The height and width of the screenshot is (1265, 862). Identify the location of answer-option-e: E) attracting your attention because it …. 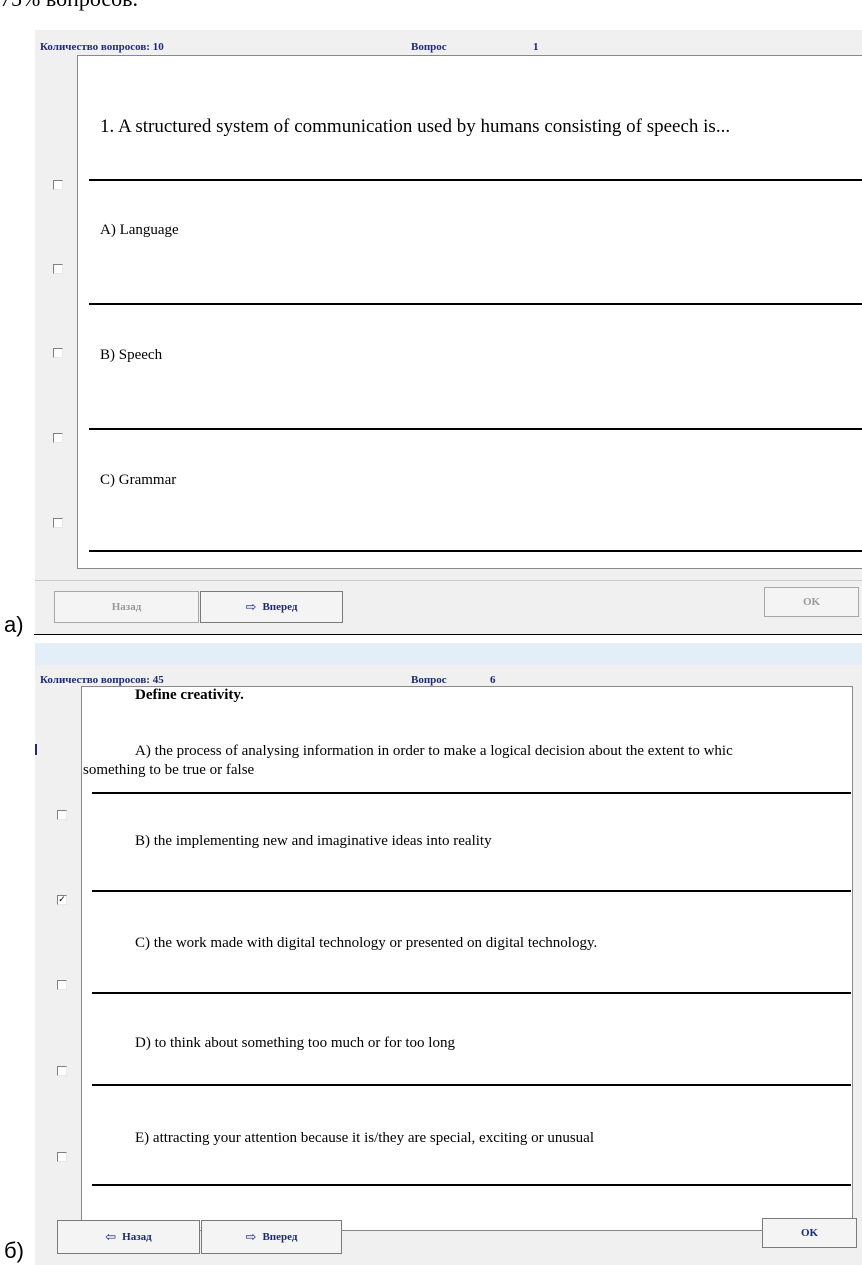
(365, 1138).